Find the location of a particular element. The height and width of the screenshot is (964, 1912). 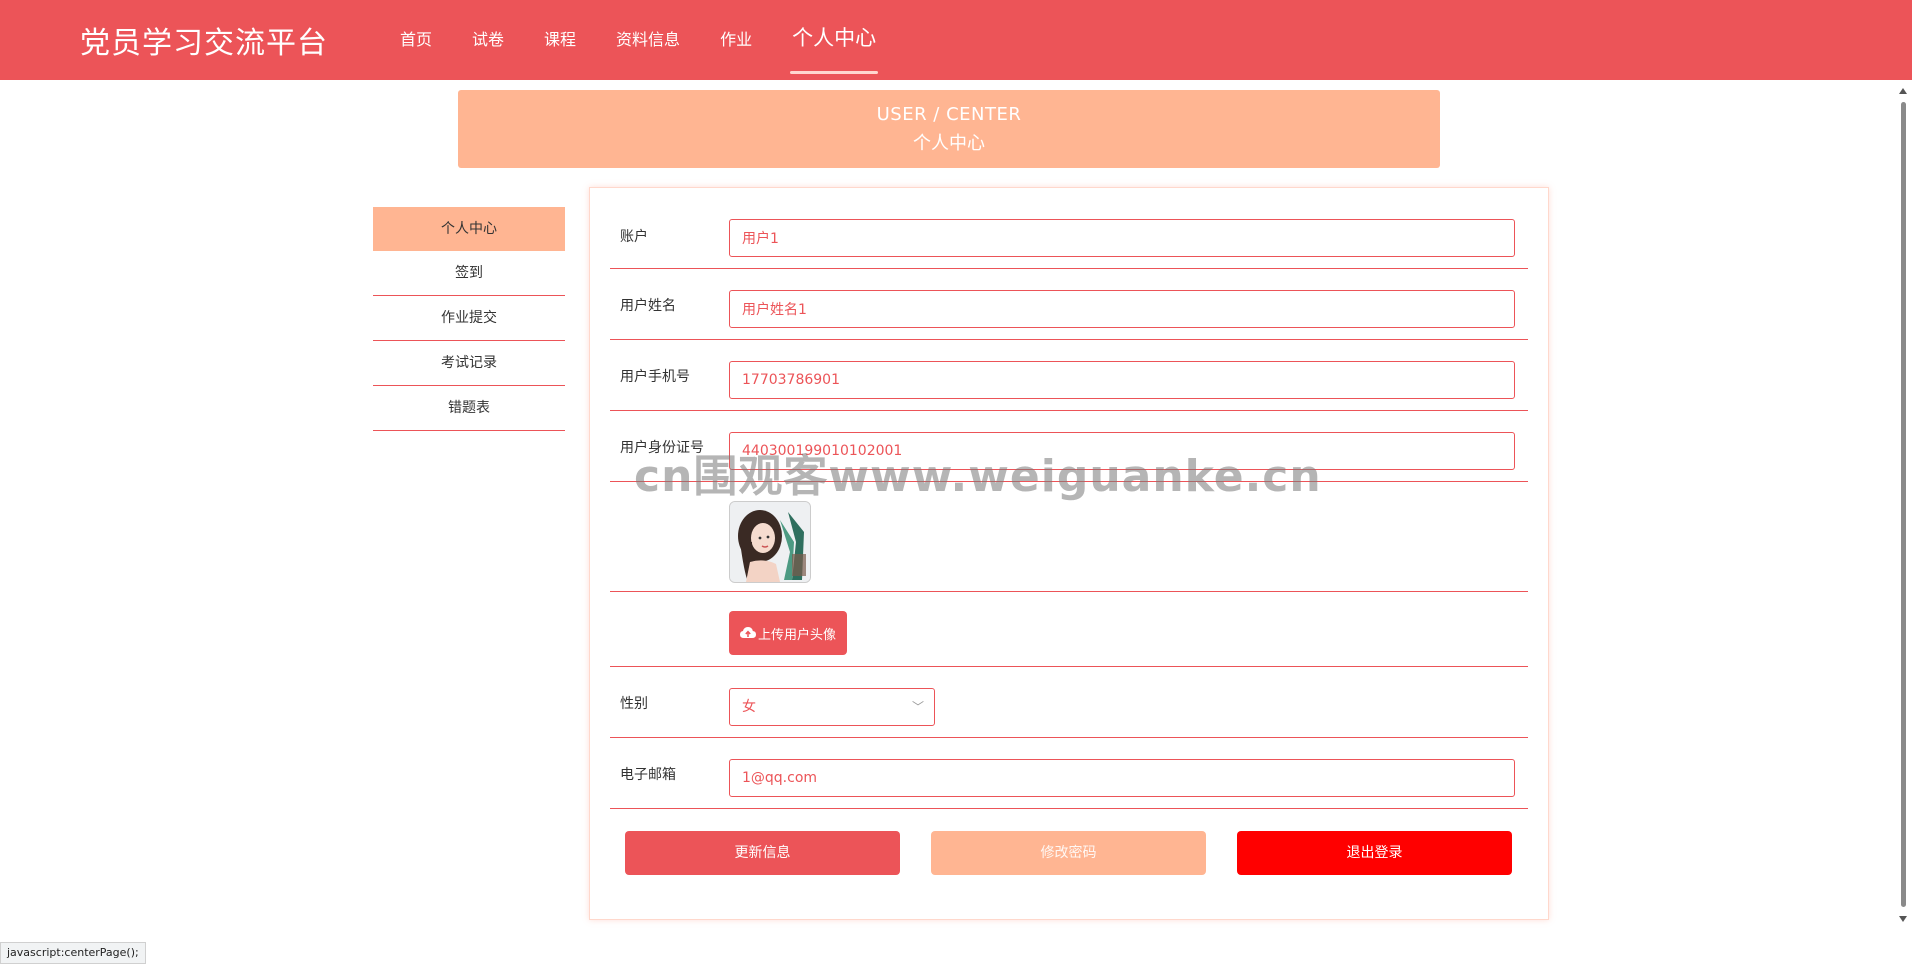

user-sidebar: 个人中心 签到 作业提交 考试记录 错题表 is located at coordinates (469, 319).